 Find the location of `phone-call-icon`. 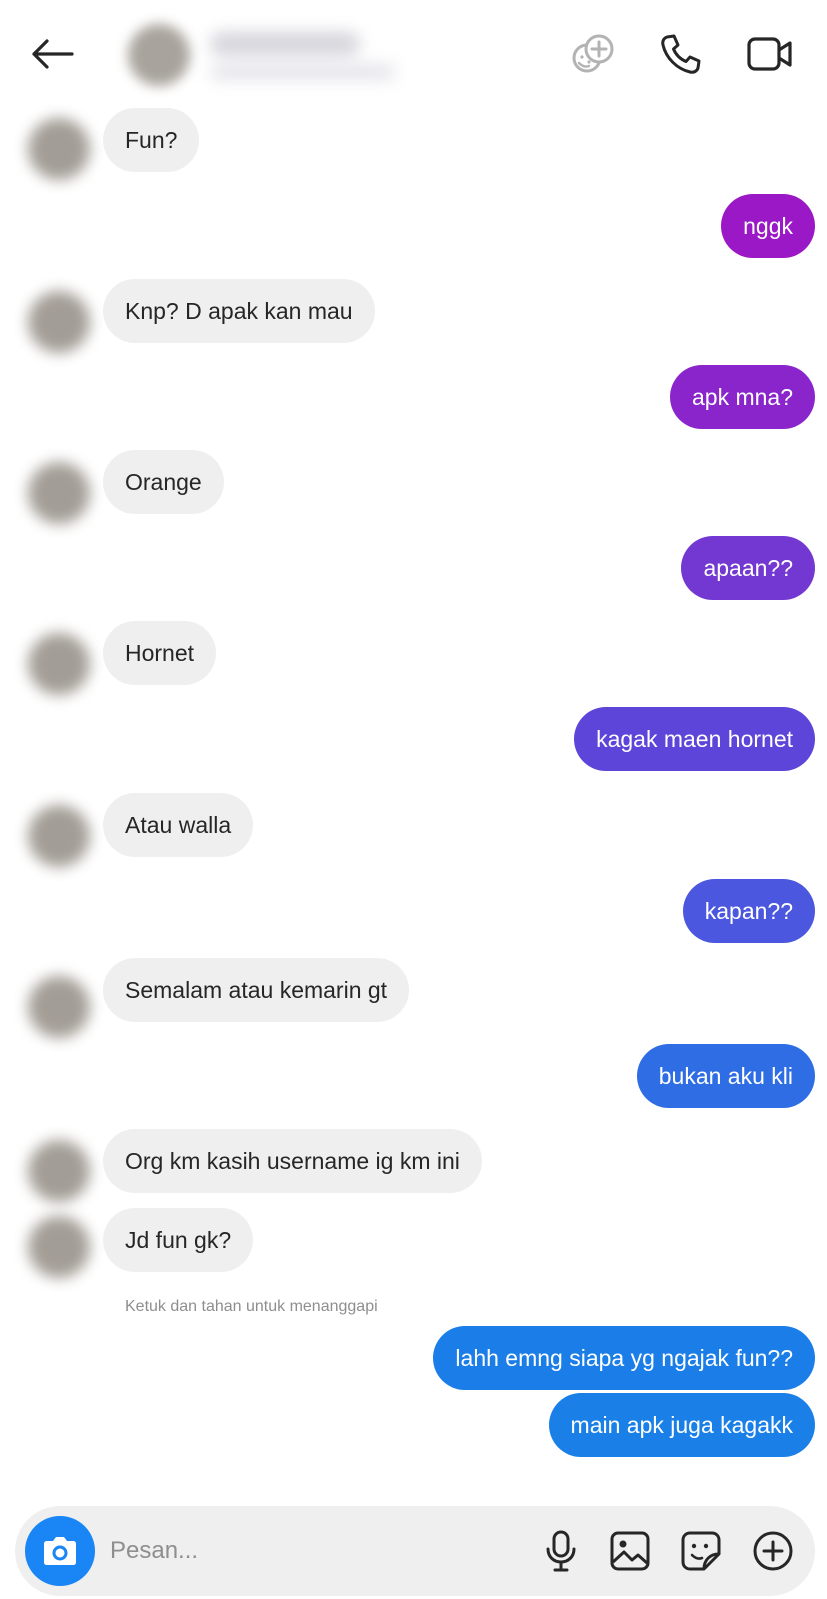

phone-call-icon is located at coordinates (681, 54).